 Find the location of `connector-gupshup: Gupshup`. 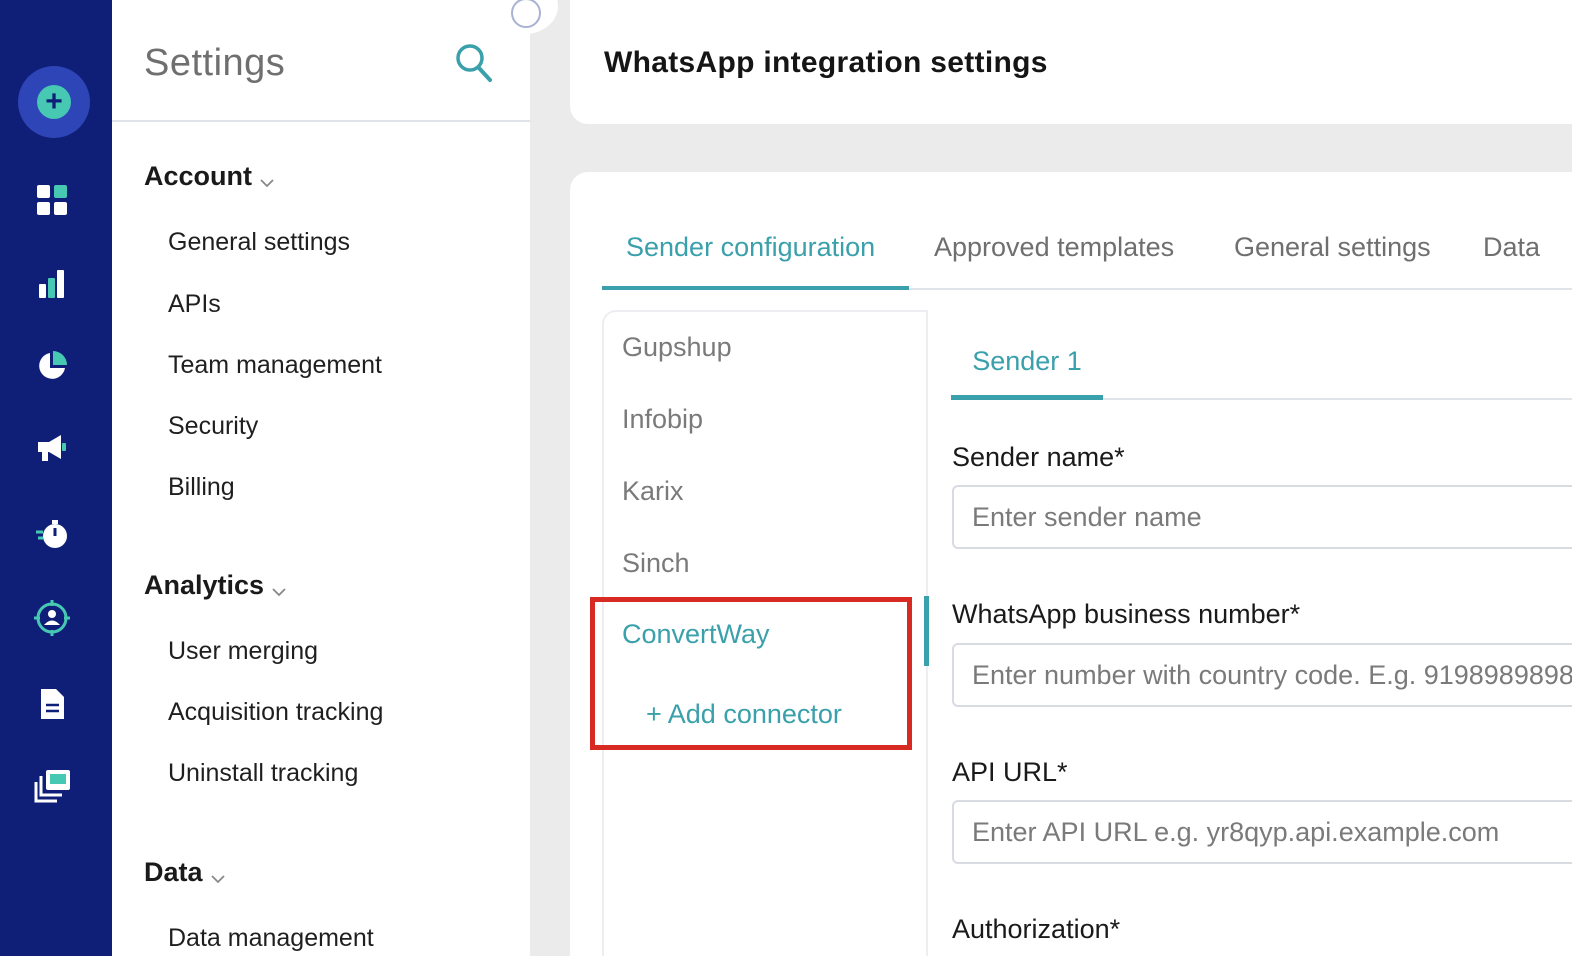

connector-gupshup: Gupshup is located at coordinates (677, 347).